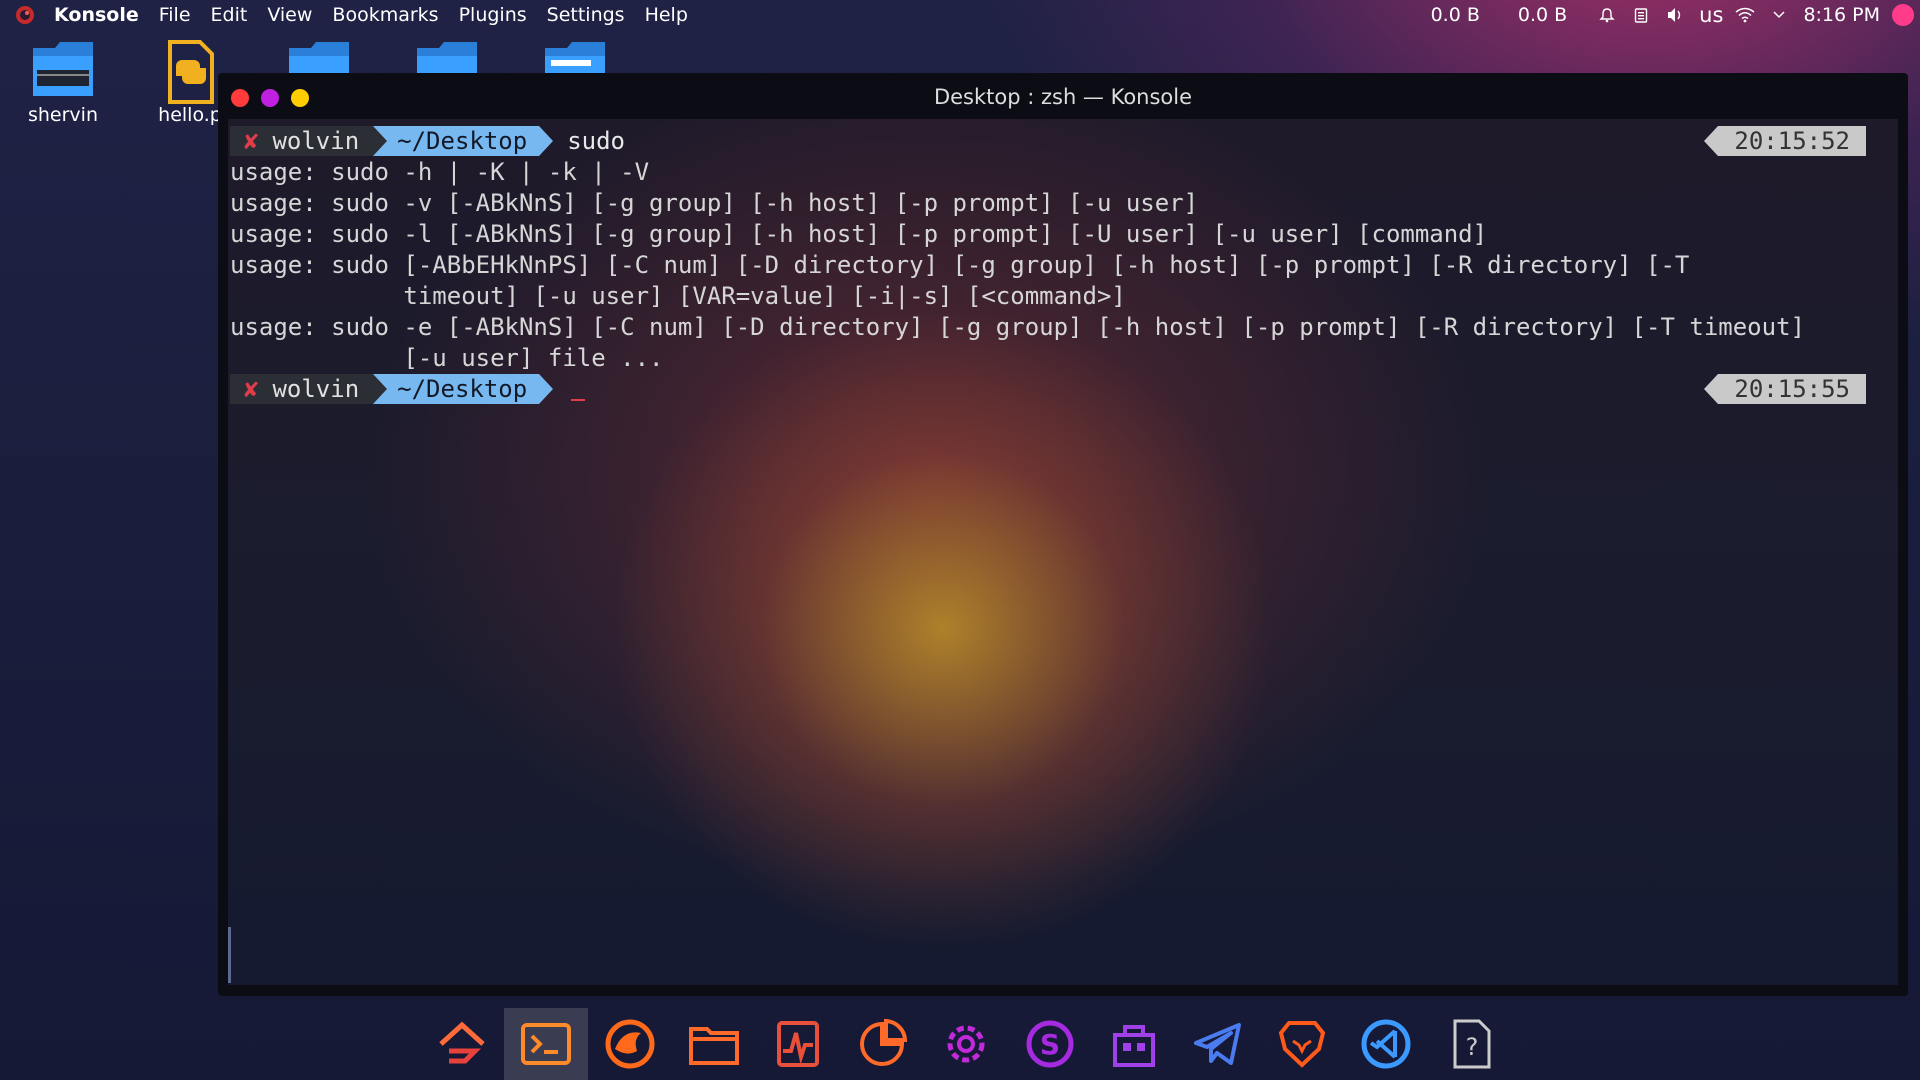 The height and width of the screenshot is (1080, 1920). Describe the element at coordinates (1302, 1044) in the screenshot. I see `brave-icon` at that location.